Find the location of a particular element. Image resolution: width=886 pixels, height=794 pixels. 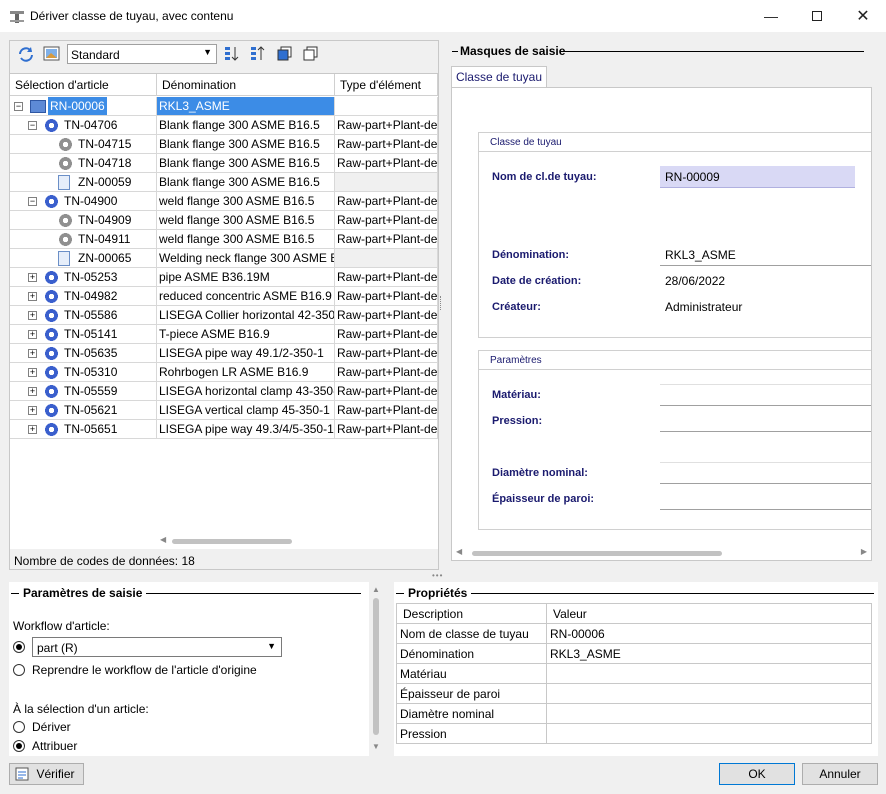

tree-item-name: Rohrbogen LR ASME B16.9 is located at coordinates (246, 372).